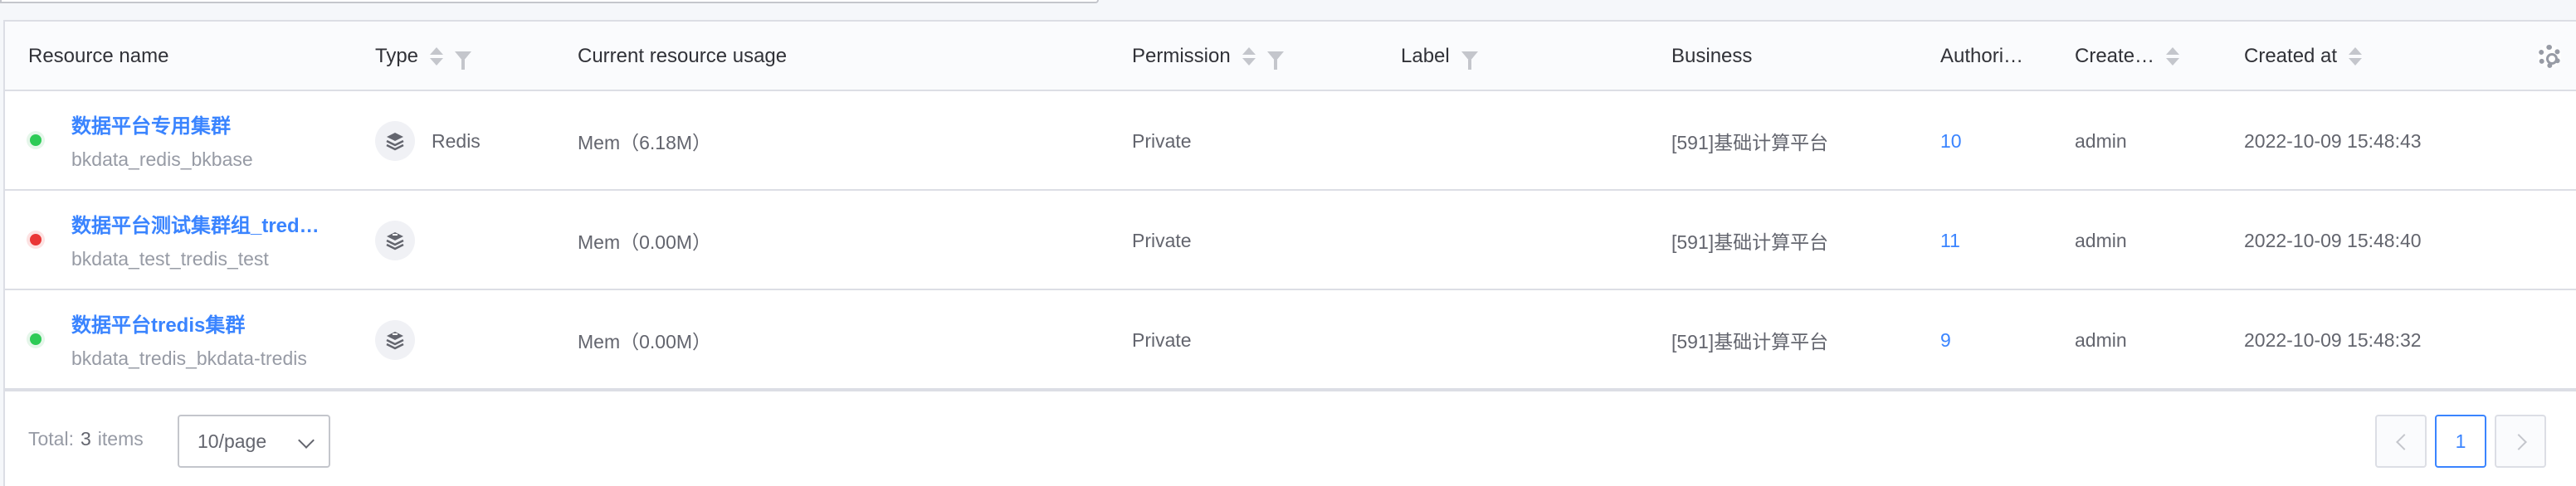  What do you see at coordinates (162, 124) in the screenshot?
I see `resource-name-link: 数据平台专用集群` at bounding box center [162, 124].